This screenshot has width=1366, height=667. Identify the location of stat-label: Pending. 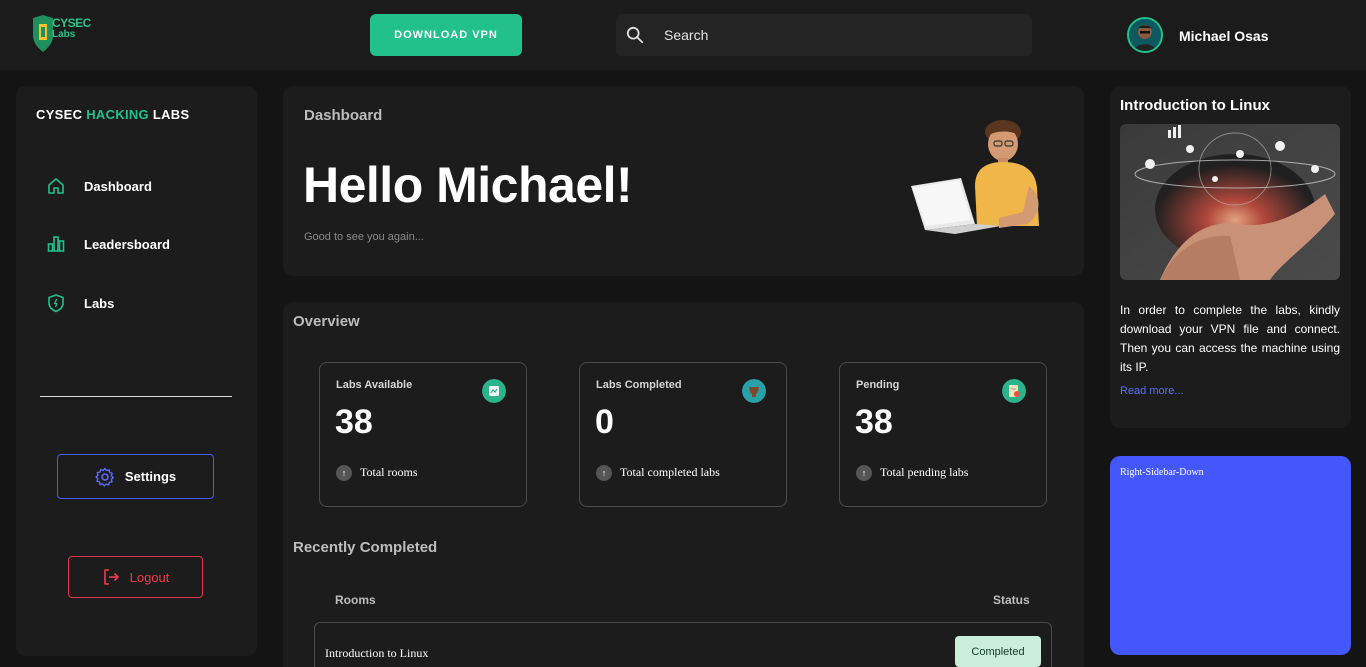
(878, 385).